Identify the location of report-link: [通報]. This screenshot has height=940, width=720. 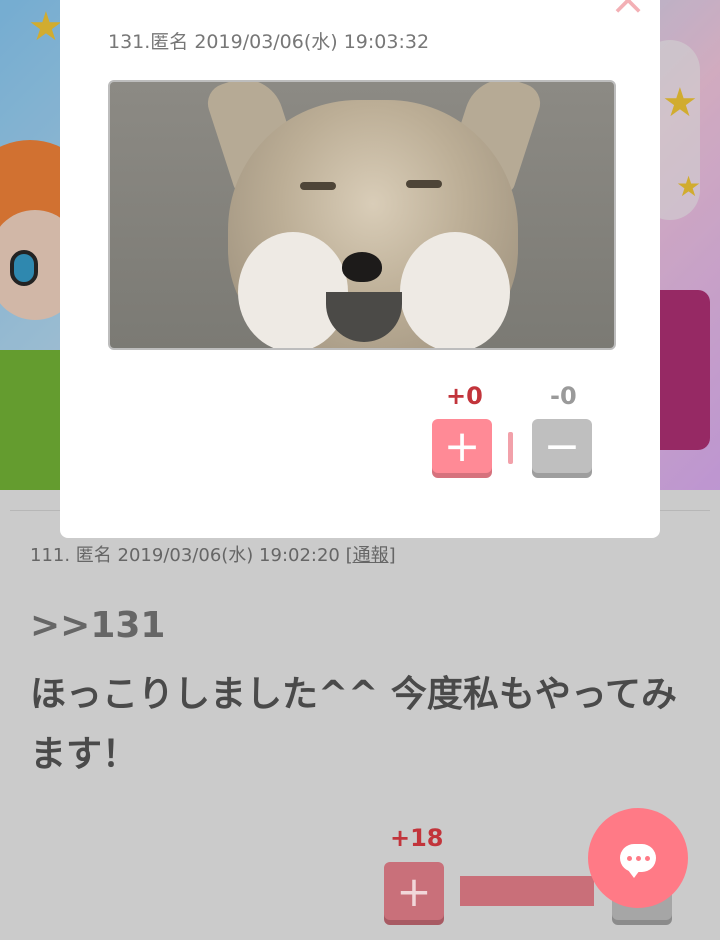
(371, 555).